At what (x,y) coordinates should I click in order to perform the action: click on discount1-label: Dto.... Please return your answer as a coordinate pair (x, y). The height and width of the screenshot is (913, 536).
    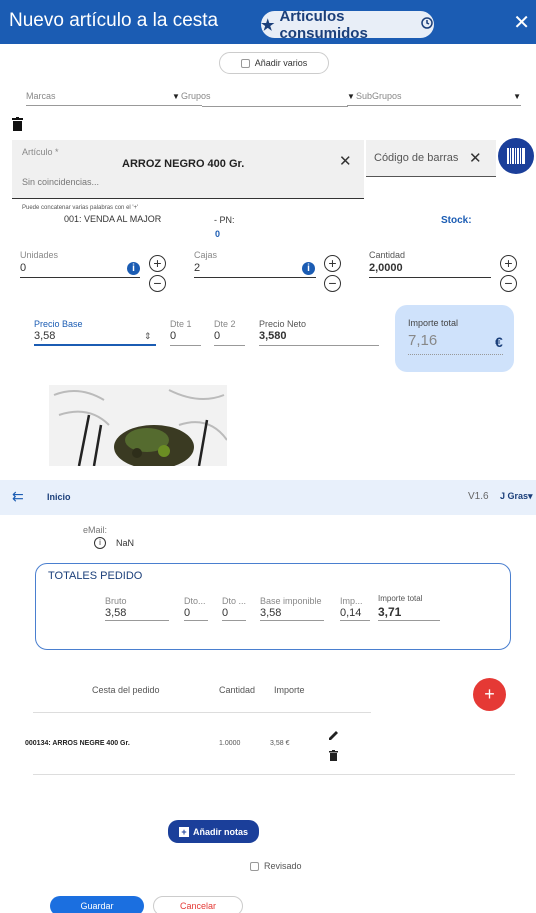
    Looking at the image, I should click on (195, 601).